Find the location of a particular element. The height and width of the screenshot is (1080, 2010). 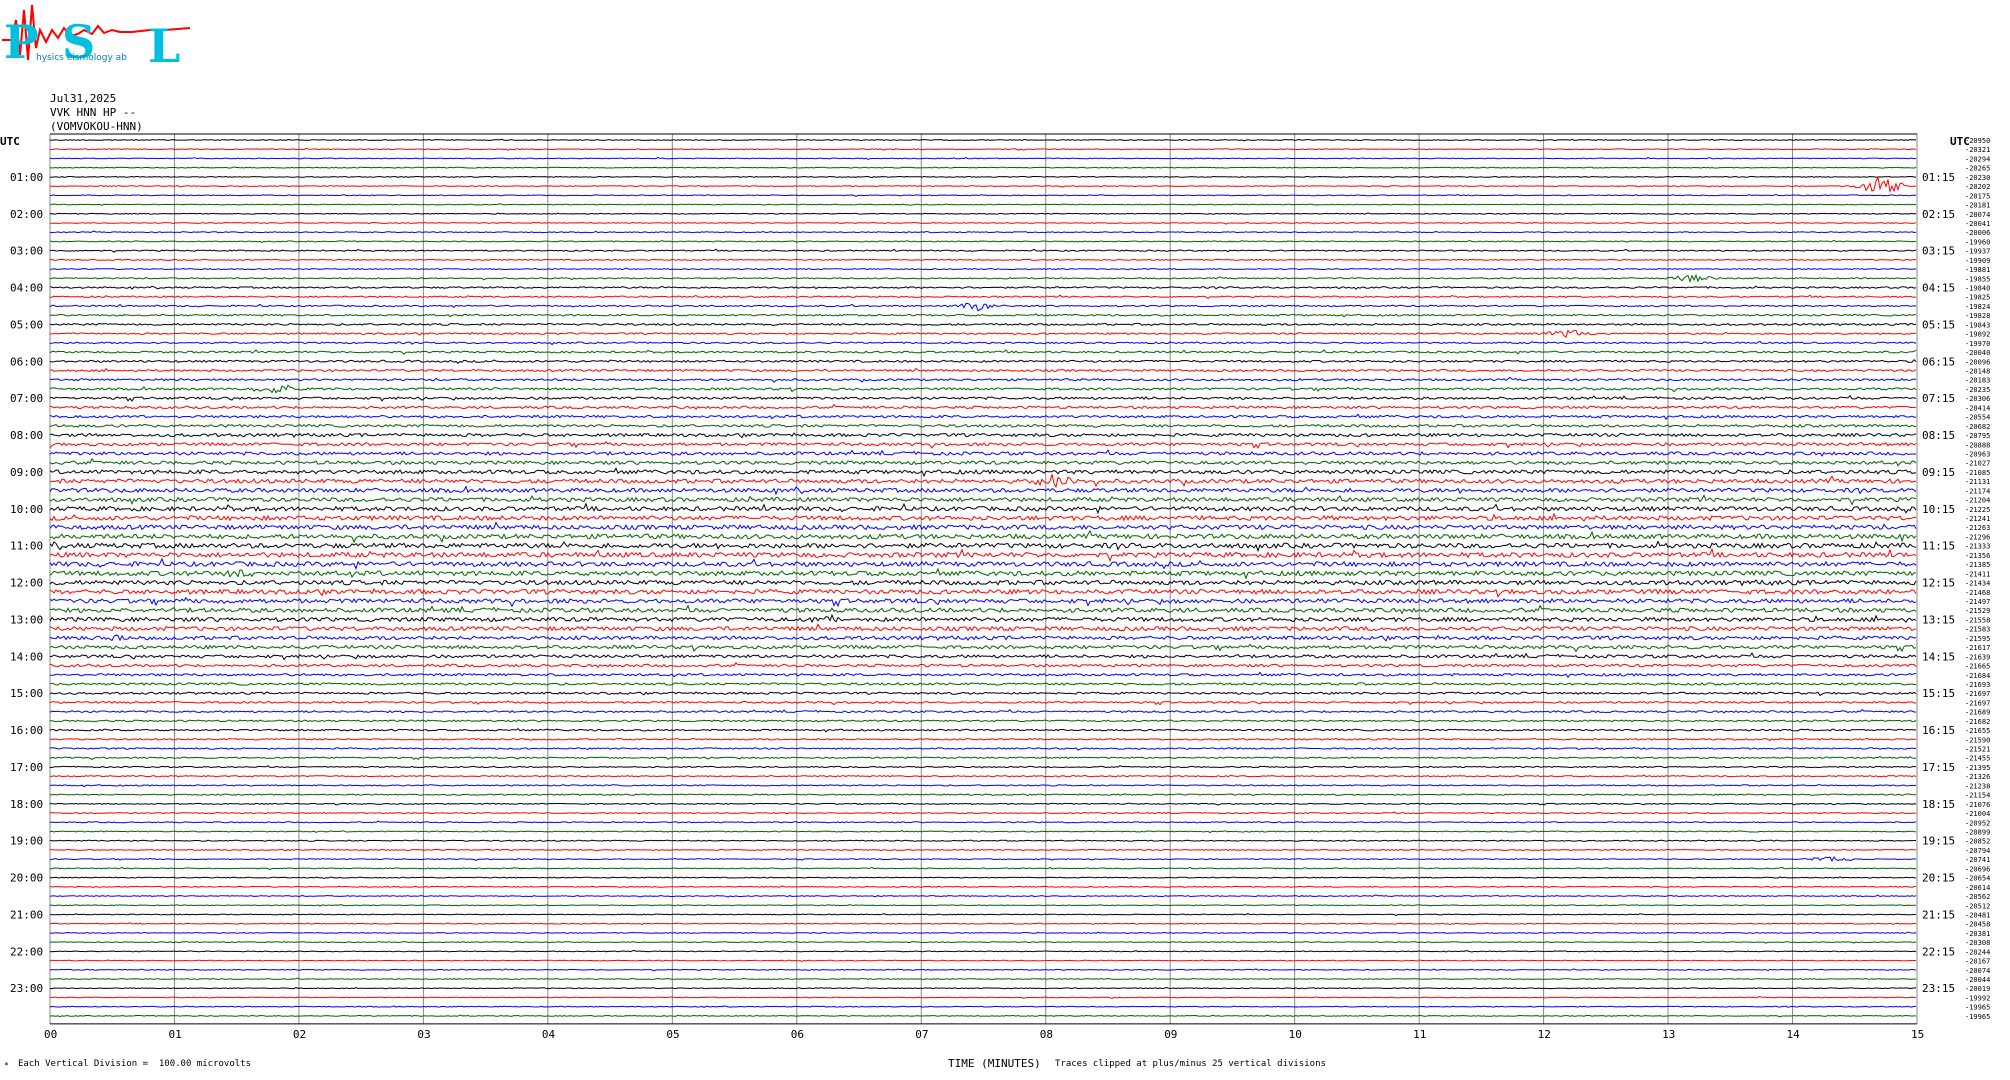

left-label-1100: 11:00 is located at coordinates (26, 546).